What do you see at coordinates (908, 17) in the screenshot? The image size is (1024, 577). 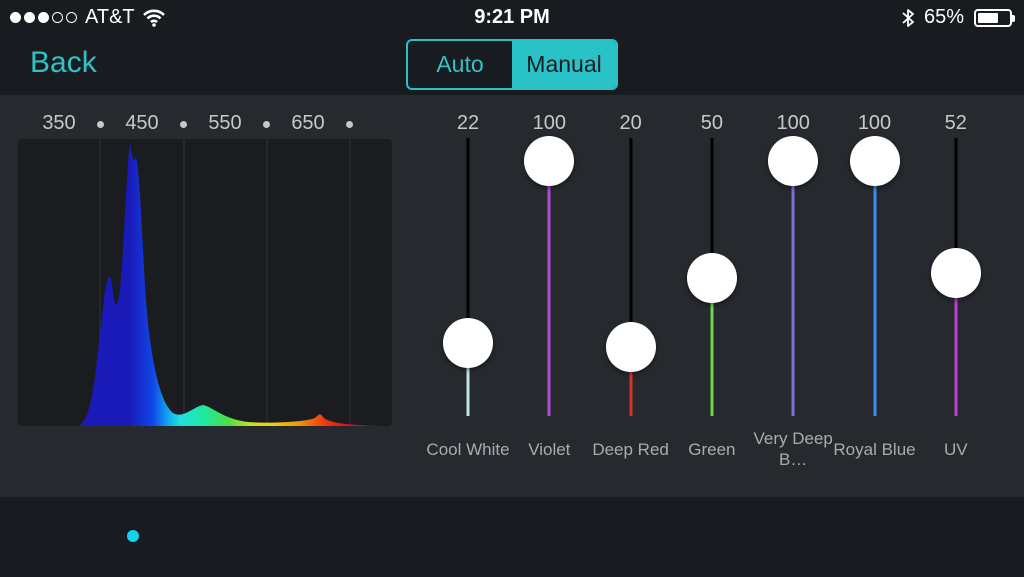 I see `bluetooth-icon` at bounding box center [908, 17].